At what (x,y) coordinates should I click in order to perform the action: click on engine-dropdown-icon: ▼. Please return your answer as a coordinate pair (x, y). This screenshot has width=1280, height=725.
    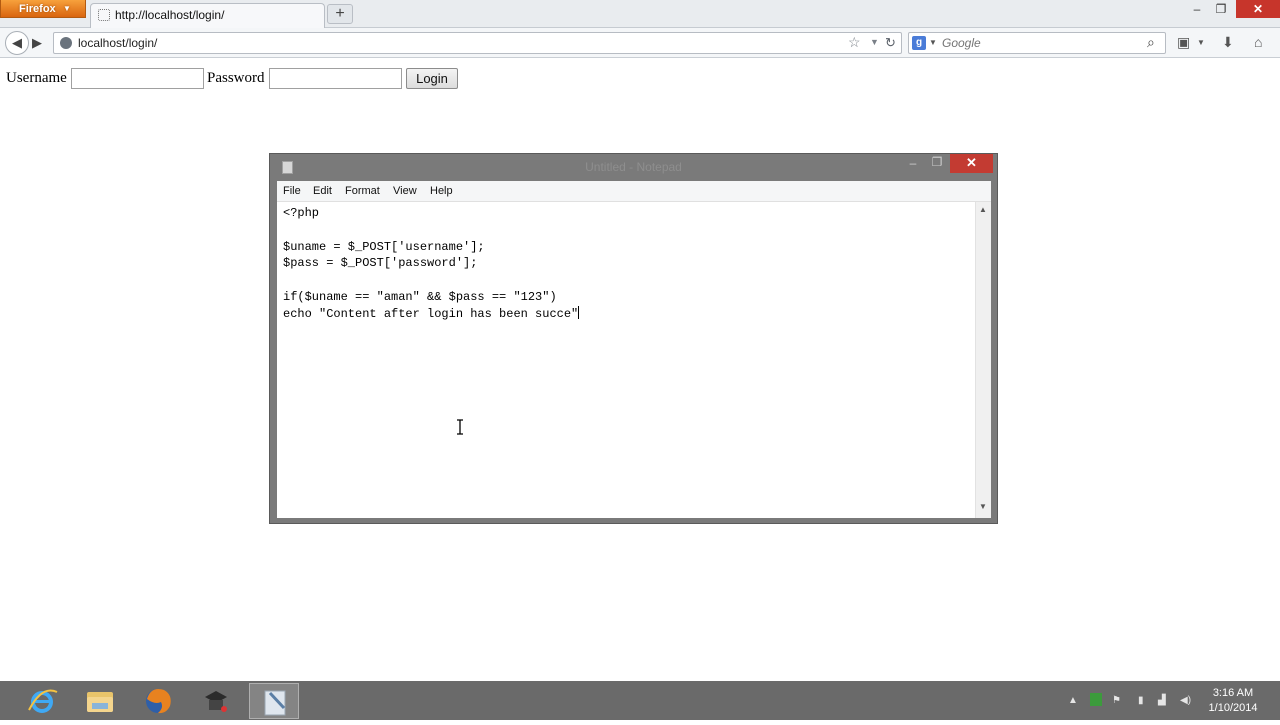
    Looking at the image, I should click on (933, 42).